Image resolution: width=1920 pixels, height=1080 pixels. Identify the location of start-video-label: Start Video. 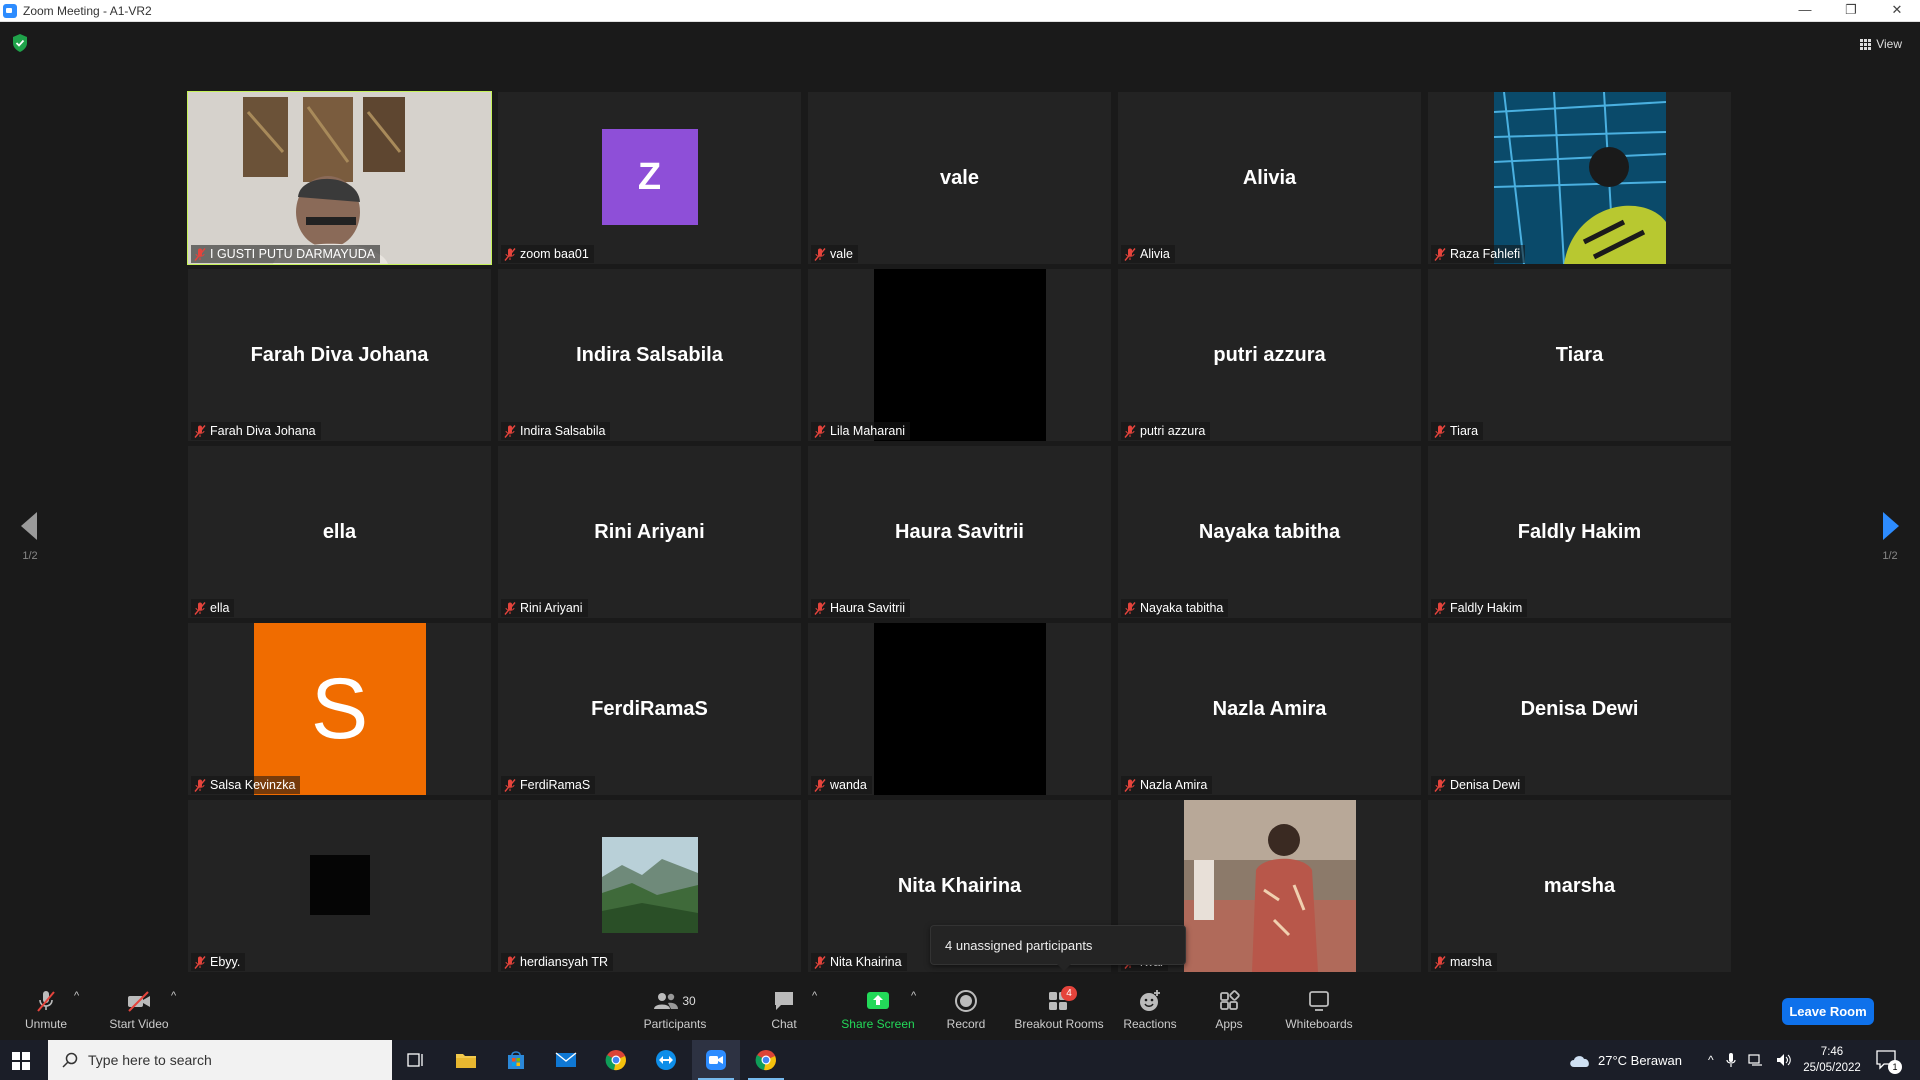
(139, 1024).